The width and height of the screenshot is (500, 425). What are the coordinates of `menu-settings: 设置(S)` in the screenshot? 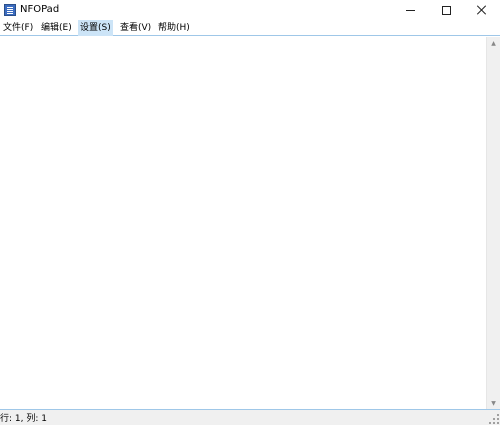 It's located at (95, 28).